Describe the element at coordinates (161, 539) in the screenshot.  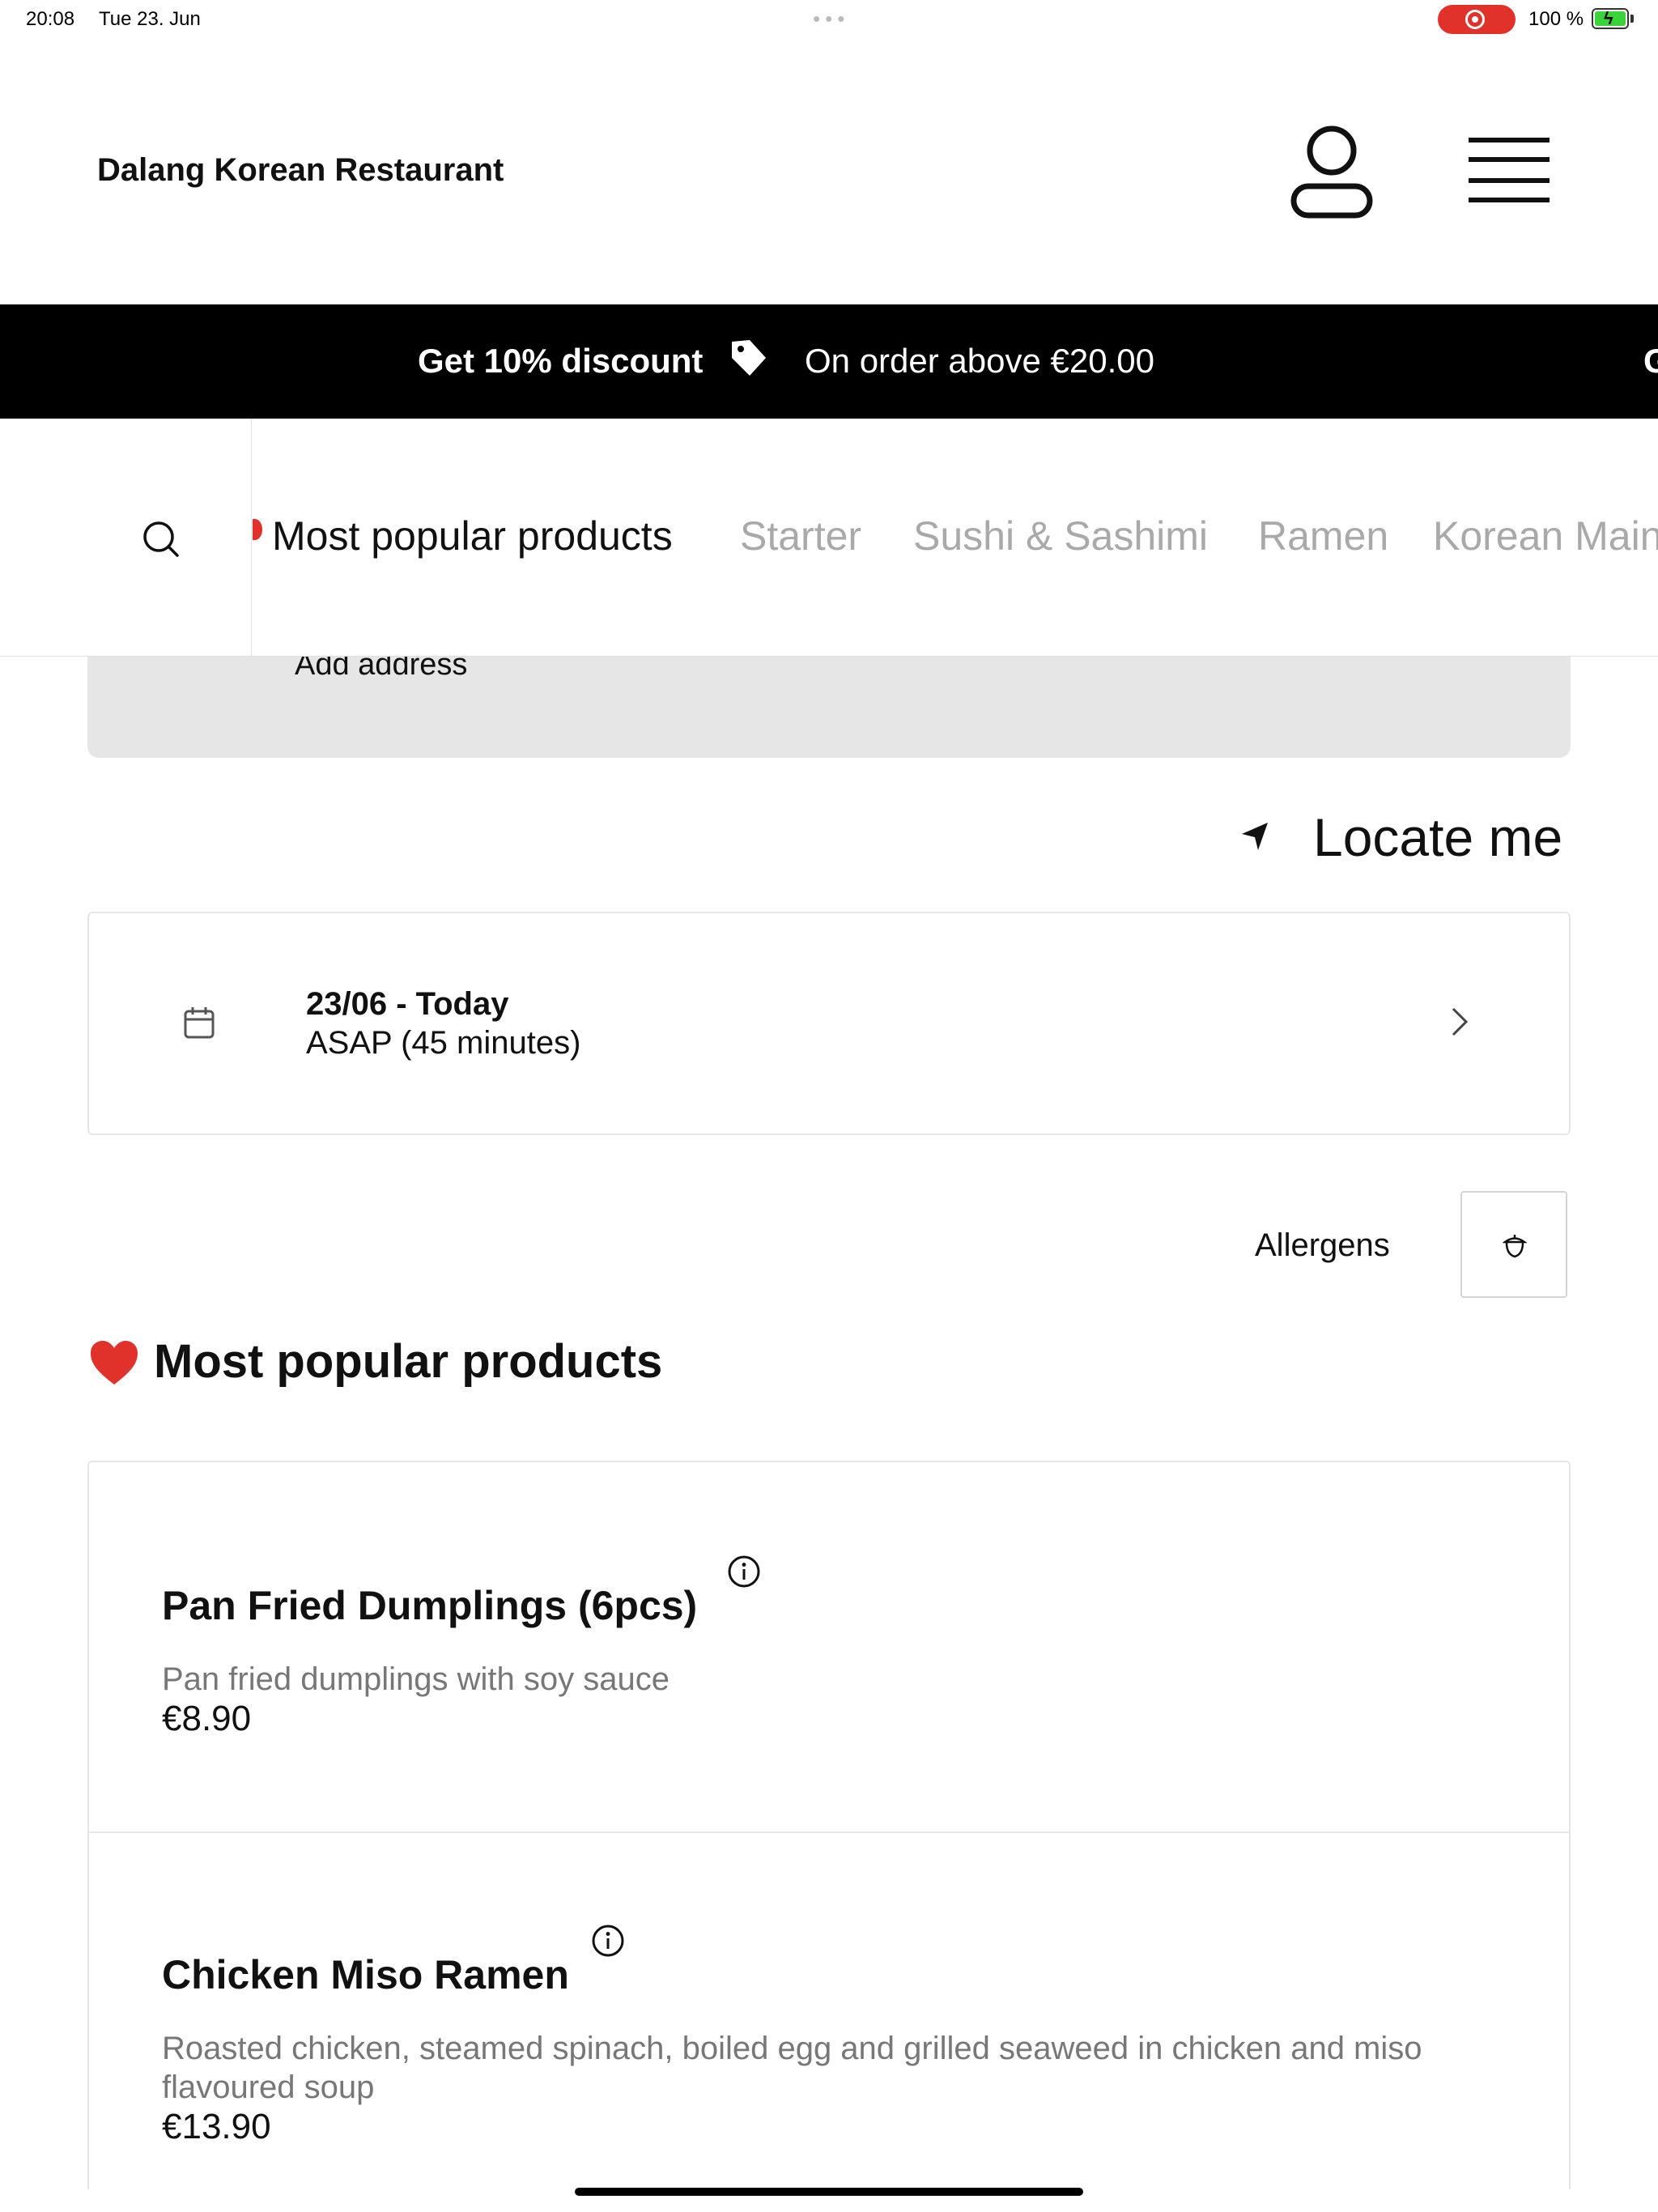
I see `search-icon` at that location.